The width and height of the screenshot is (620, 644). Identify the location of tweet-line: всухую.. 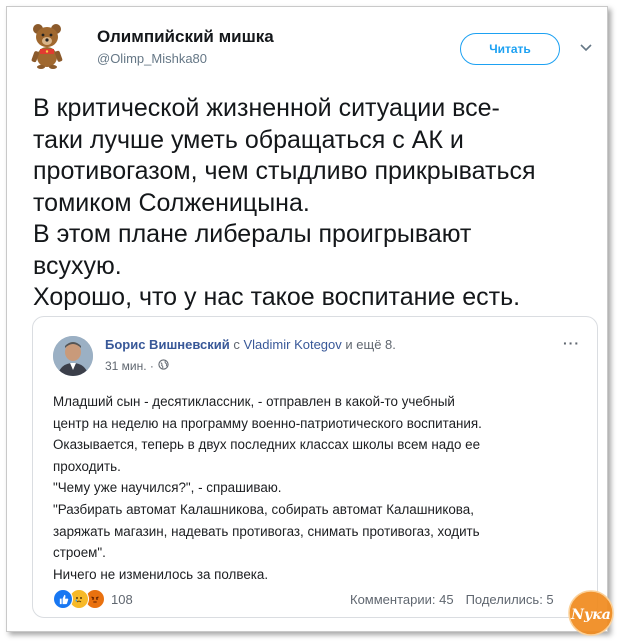
(77, 265).